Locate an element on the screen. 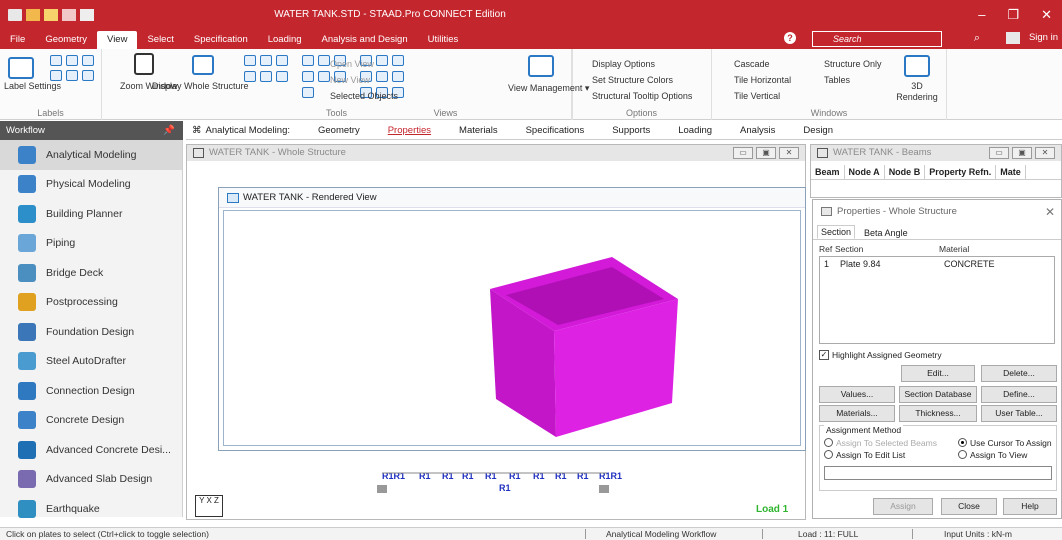  menu-view: View is located at coordinates (117, 40).